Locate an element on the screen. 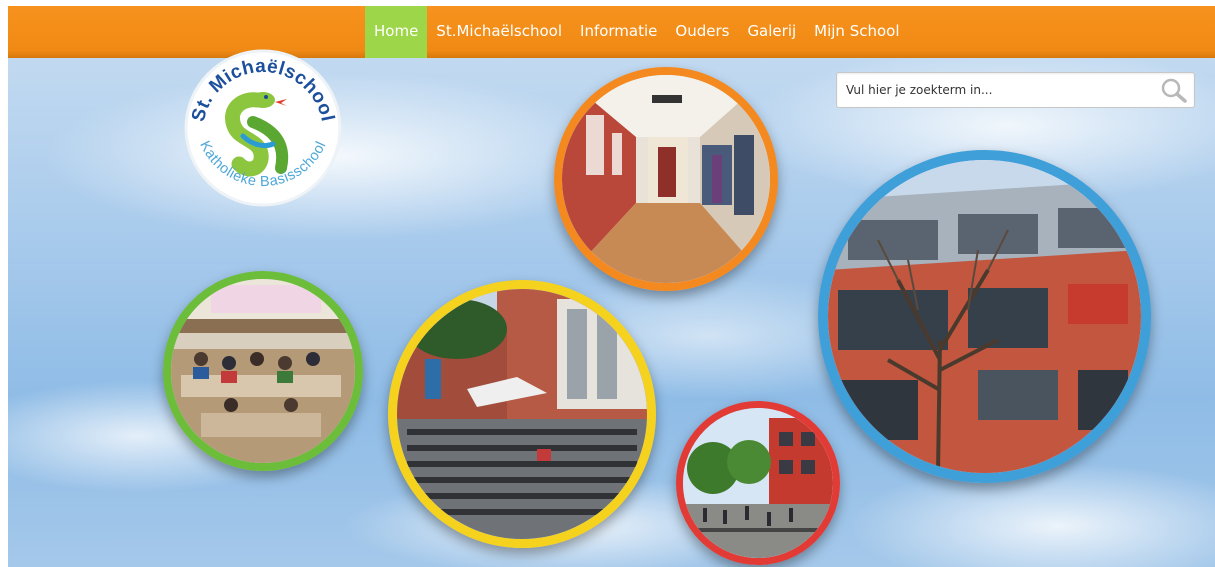 The height and width of the screenshot is (567, 1215). photo-circle-playground is located at coordinates (758, 483).